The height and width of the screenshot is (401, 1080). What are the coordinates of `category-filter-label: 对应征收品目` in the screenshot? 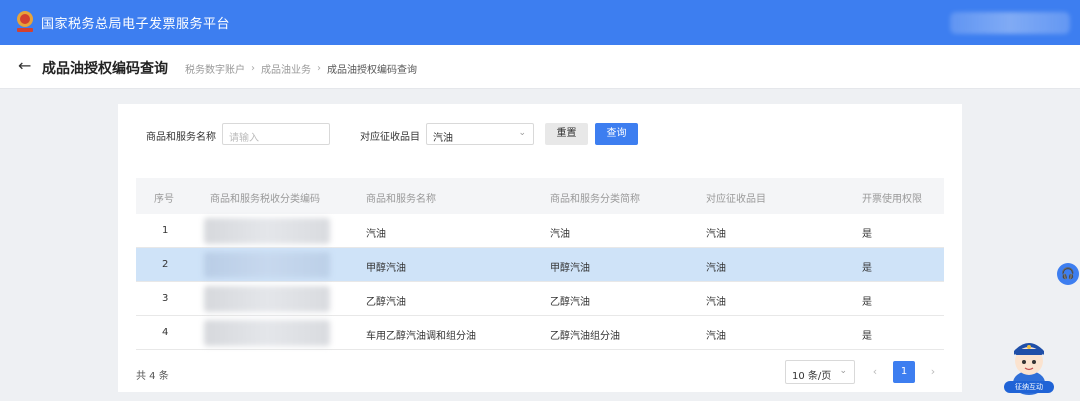 It's located at (390, 137).